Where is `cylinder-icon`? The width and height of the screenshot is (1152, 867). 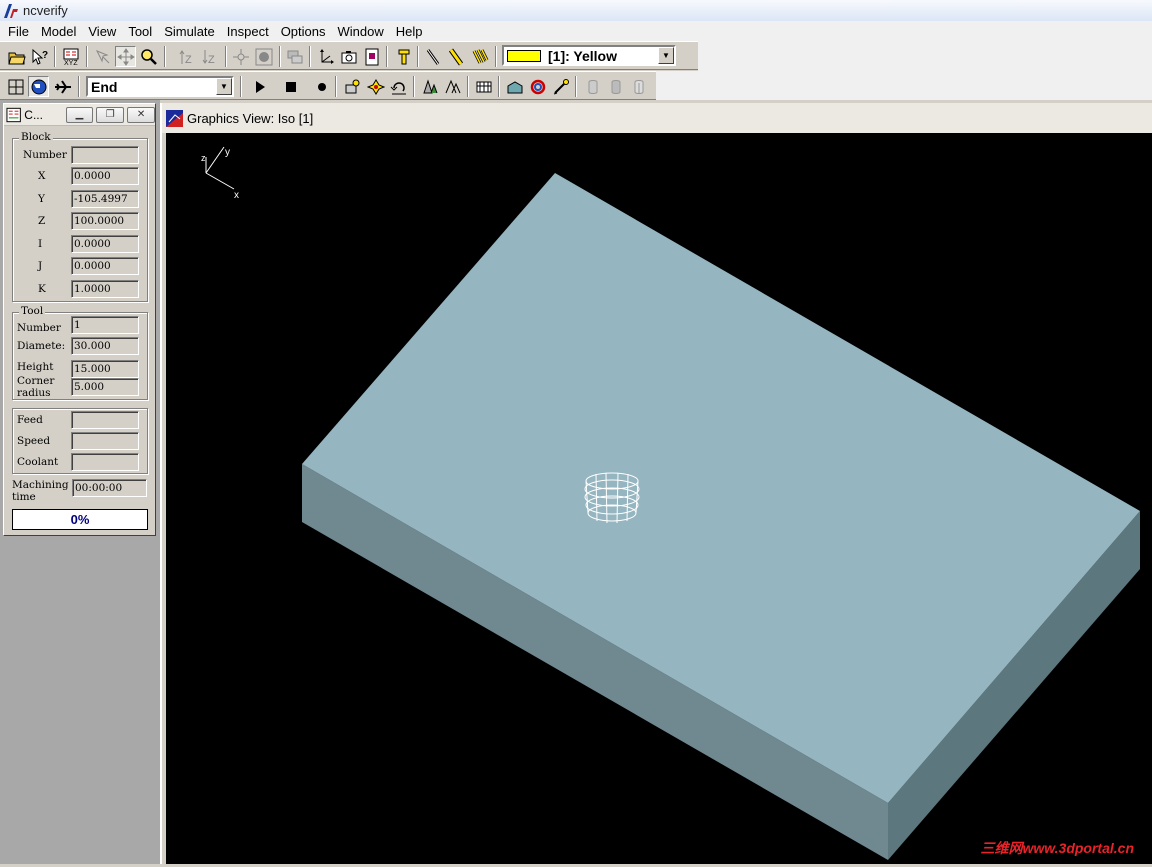
cylinder-icon is located at coordinates (592, 86).